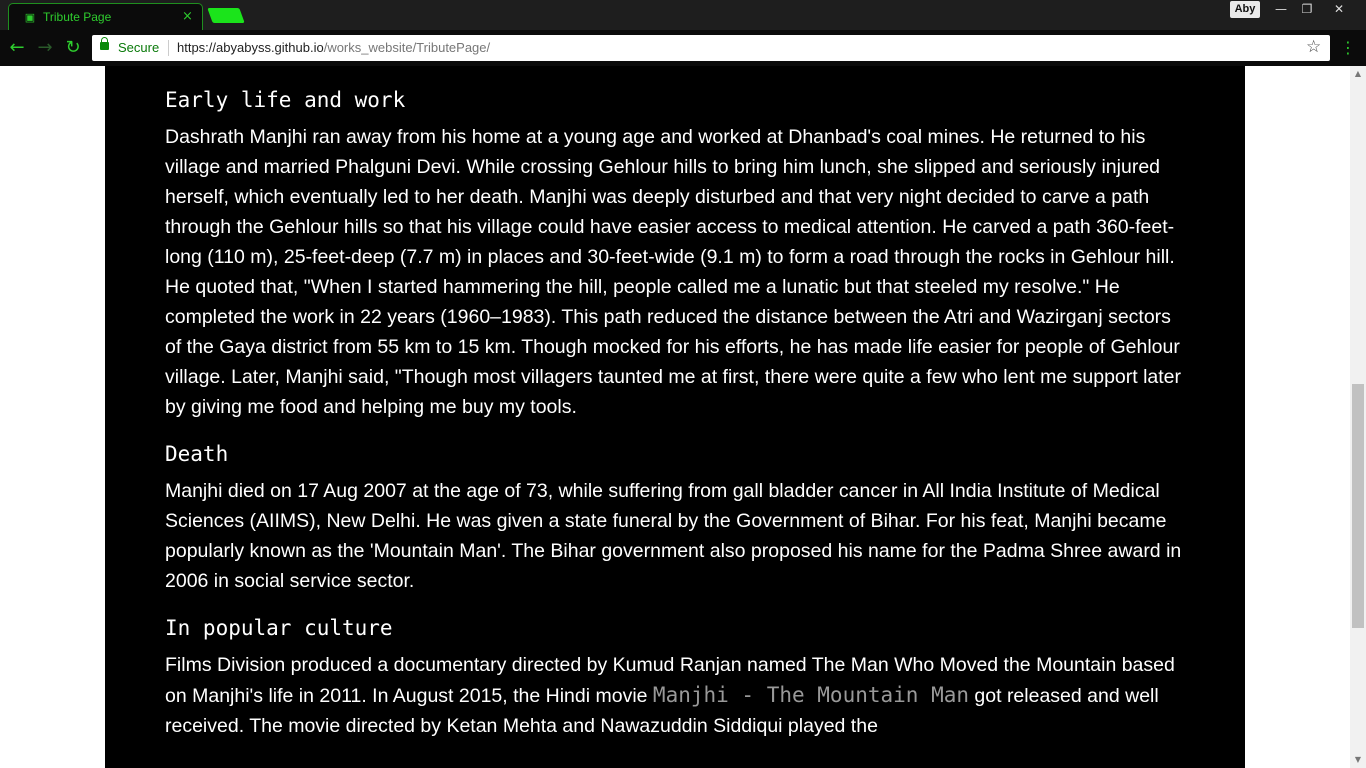 The image size is (1366, 768). What do you see at coordinates (77, 17) in the screenshot?
I see `tab-title: Tribute Page` at bounding box center [77, 17].